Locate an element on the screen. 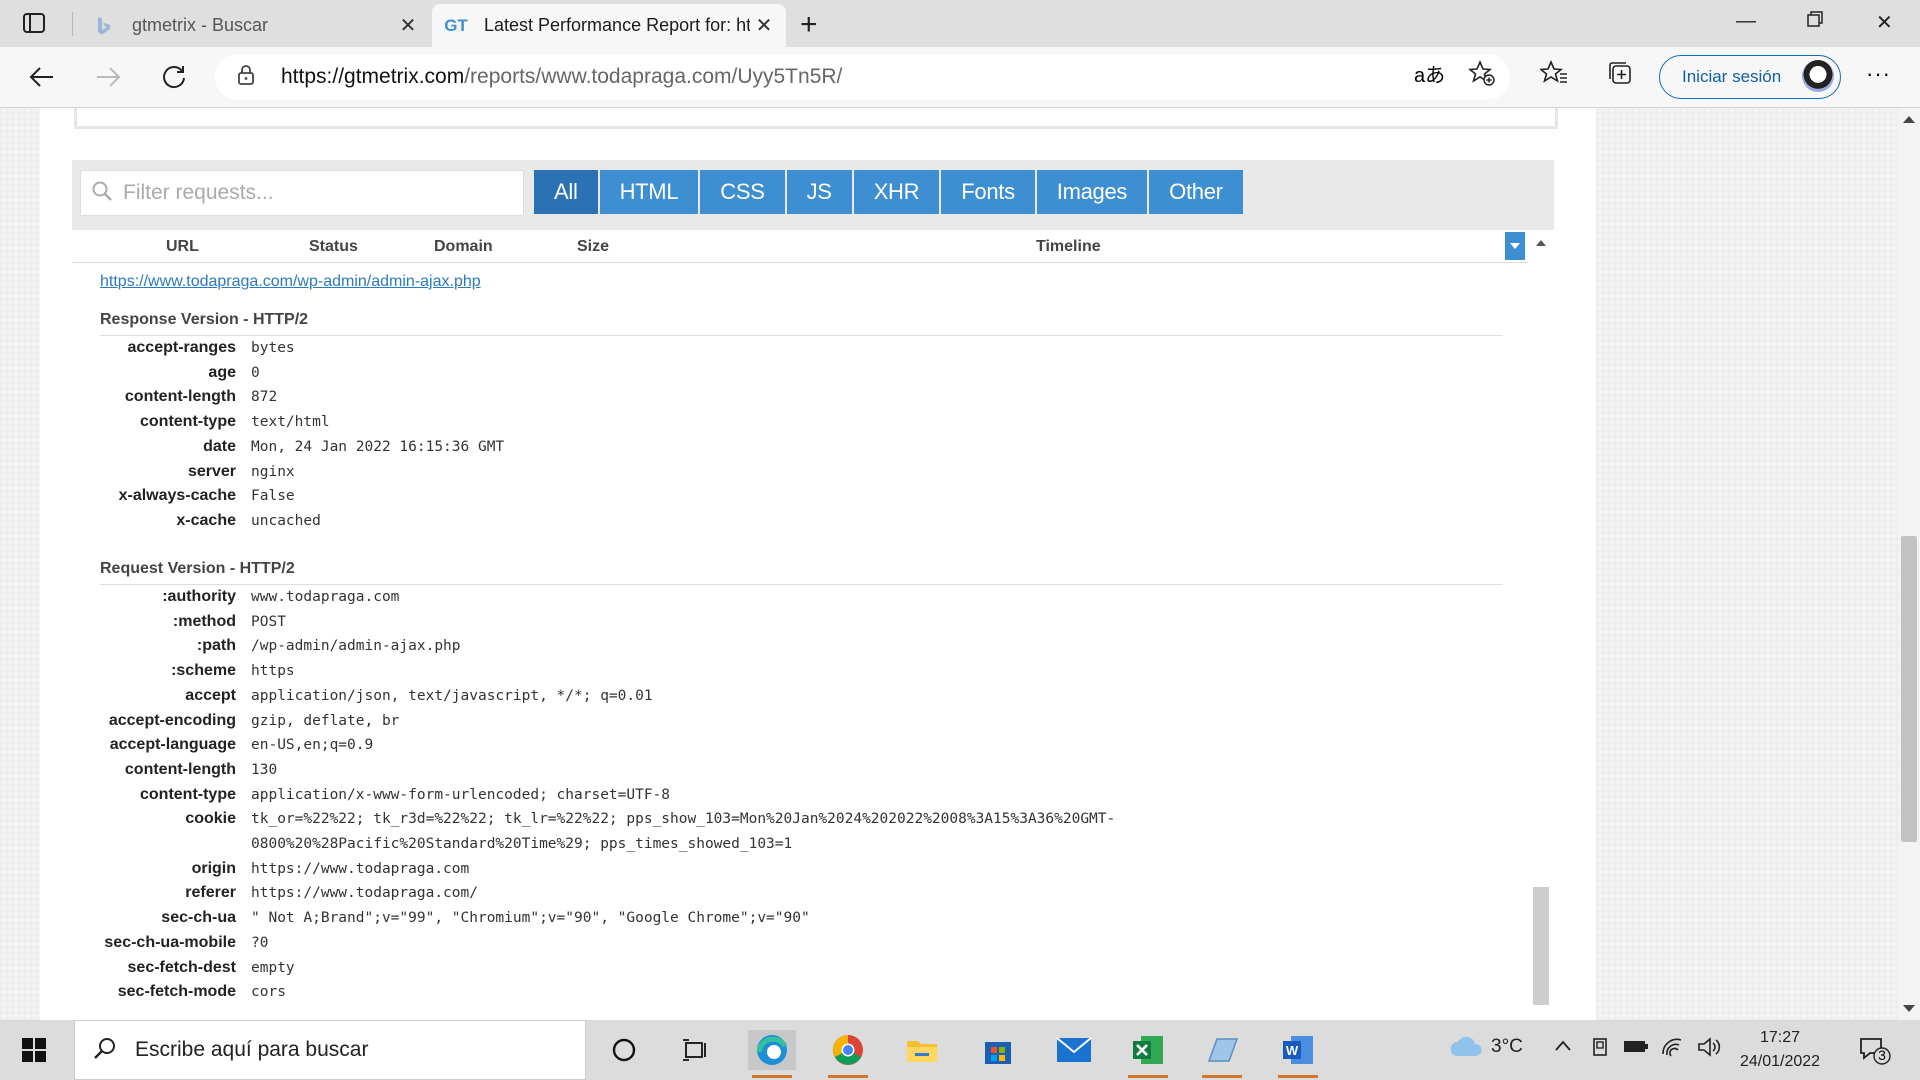 The height and width of the screenshot is (1080, 1920). tab-title: Latest Performance Report for: ht is located at coordinates (617, 25).